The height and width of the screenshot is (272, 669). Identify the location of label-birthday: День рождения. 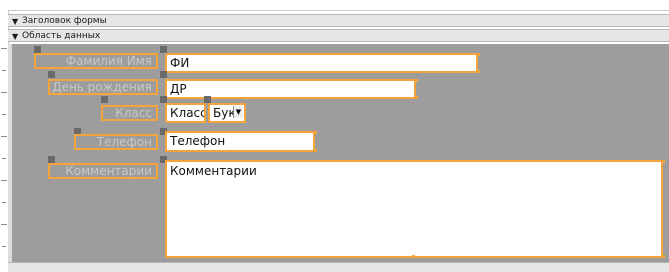
(103, 87).